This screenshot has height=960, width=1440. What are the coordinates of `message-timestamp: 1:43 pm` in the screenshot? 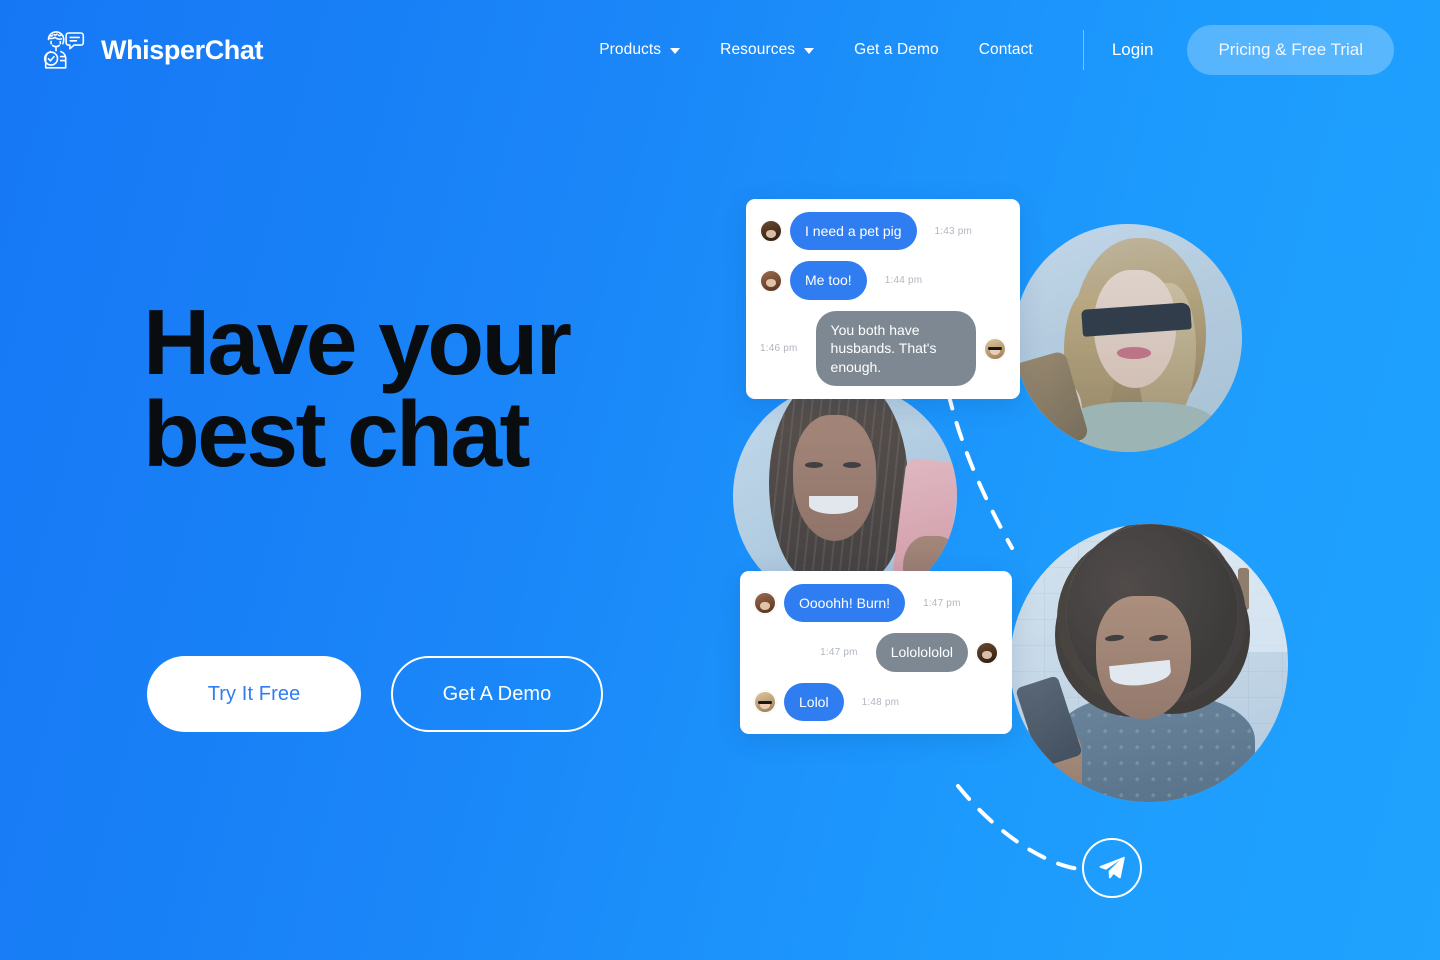 It's located at (953, 231).